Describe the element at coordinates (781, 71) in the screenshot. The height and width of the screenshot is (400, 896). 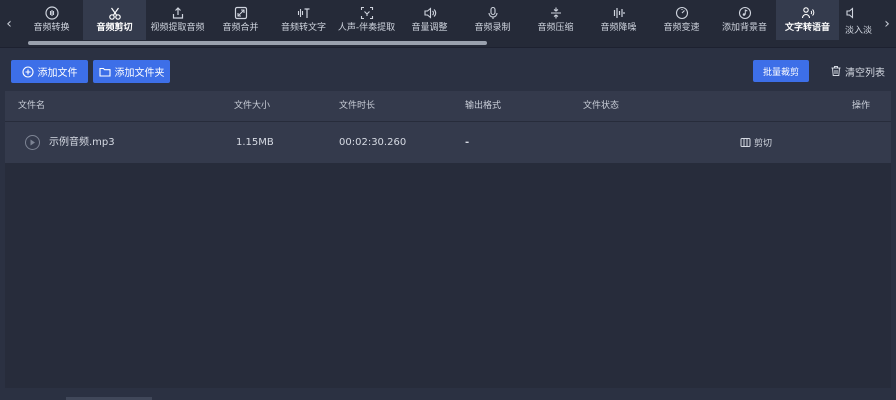
I see `batch-cut-button: 批量裁剪` at that location.